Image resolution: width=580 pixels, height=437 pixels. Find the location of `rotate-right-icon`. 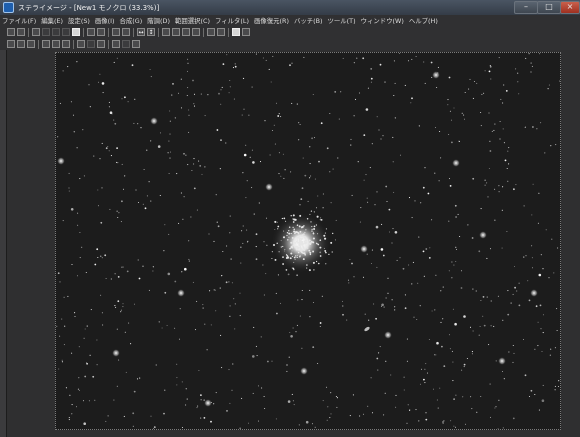

rotate-right-icon is located at coordinates (176, 32).